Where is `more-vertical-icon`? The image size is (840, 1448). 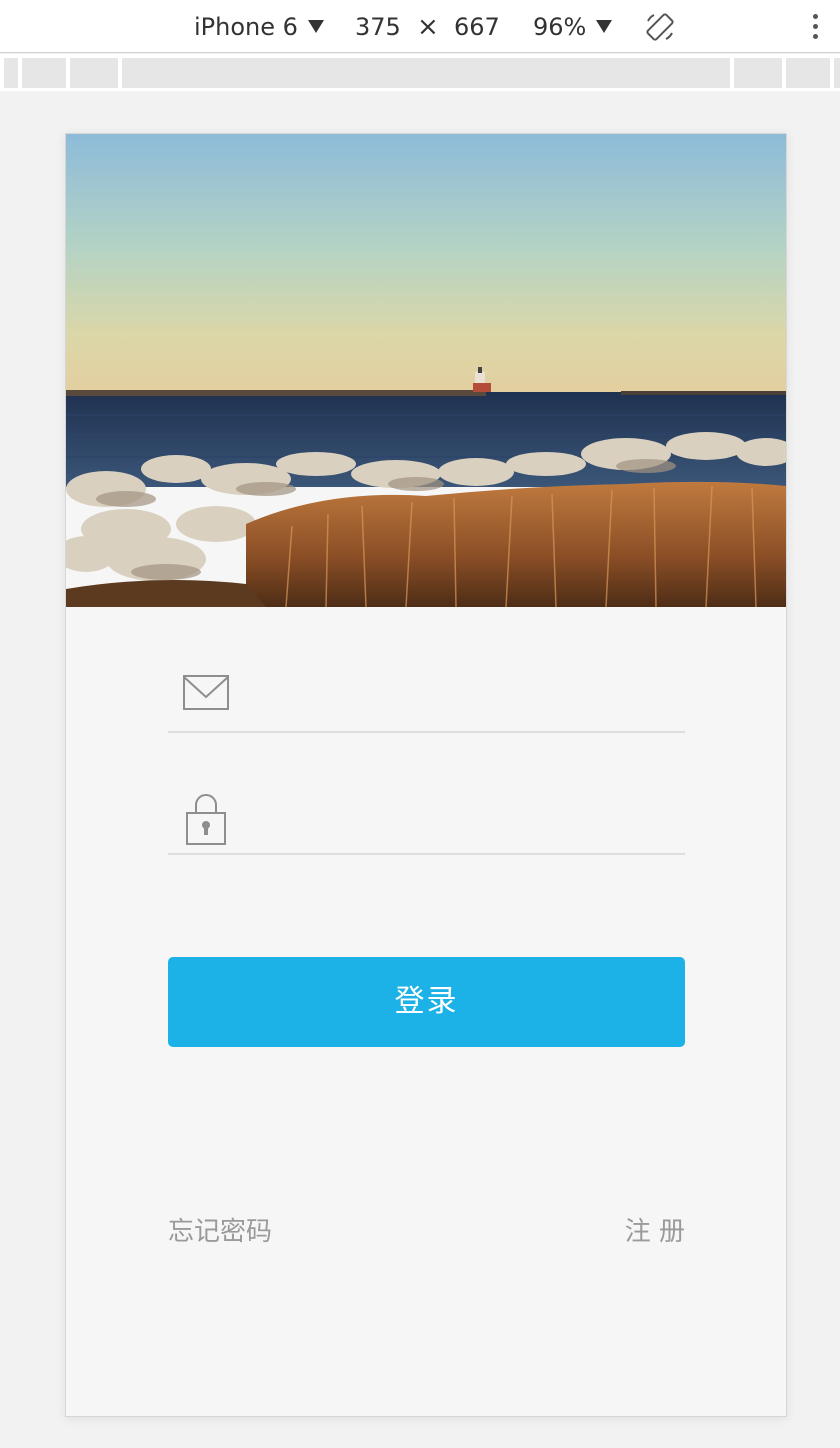 more-vertical-icon is located at coordinates (815, 27).